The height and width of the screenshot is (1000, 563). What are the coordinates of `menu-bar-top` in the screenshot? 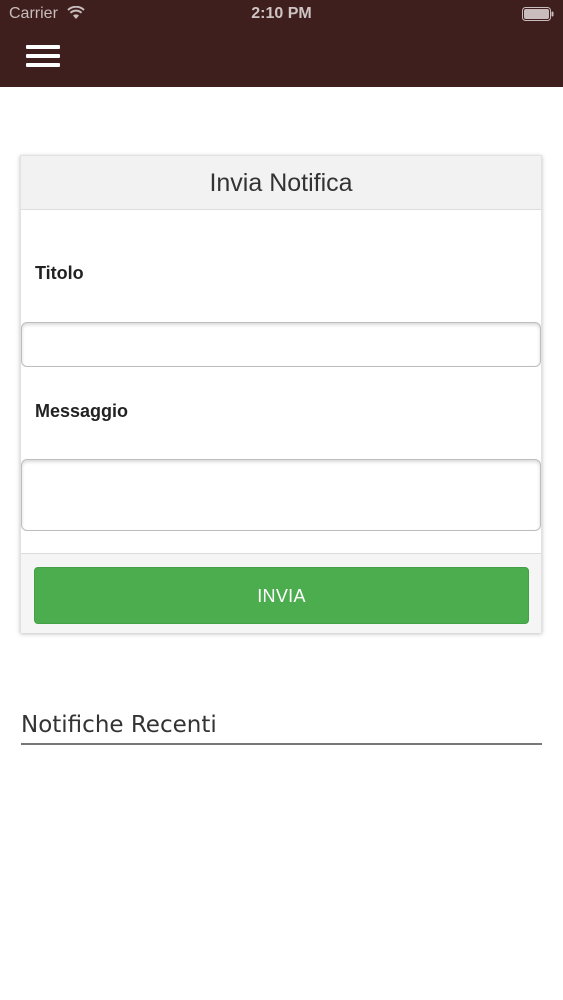 It's located at (43, 47).